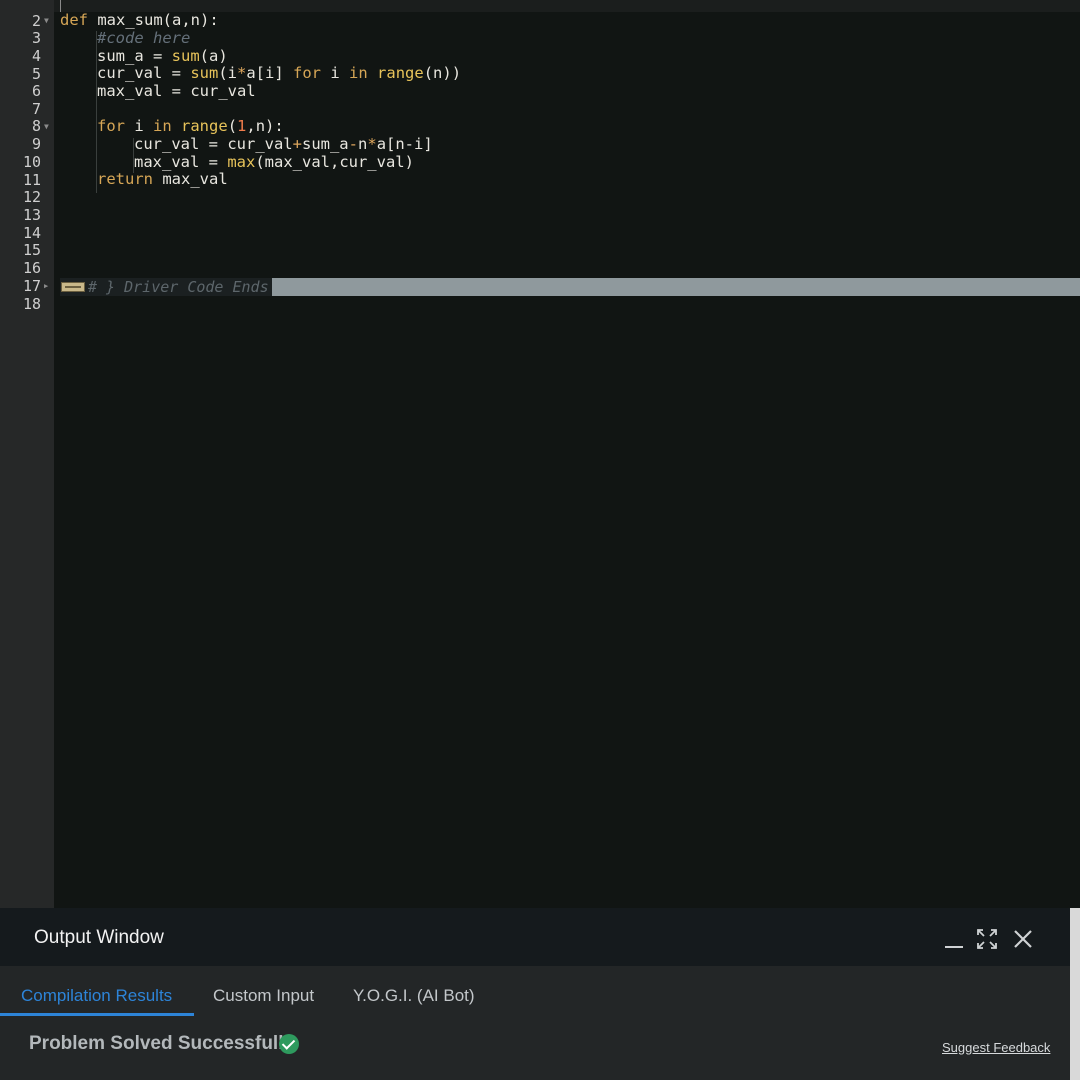  I want to click on output-window-title: Output Window, so click(99, 937).